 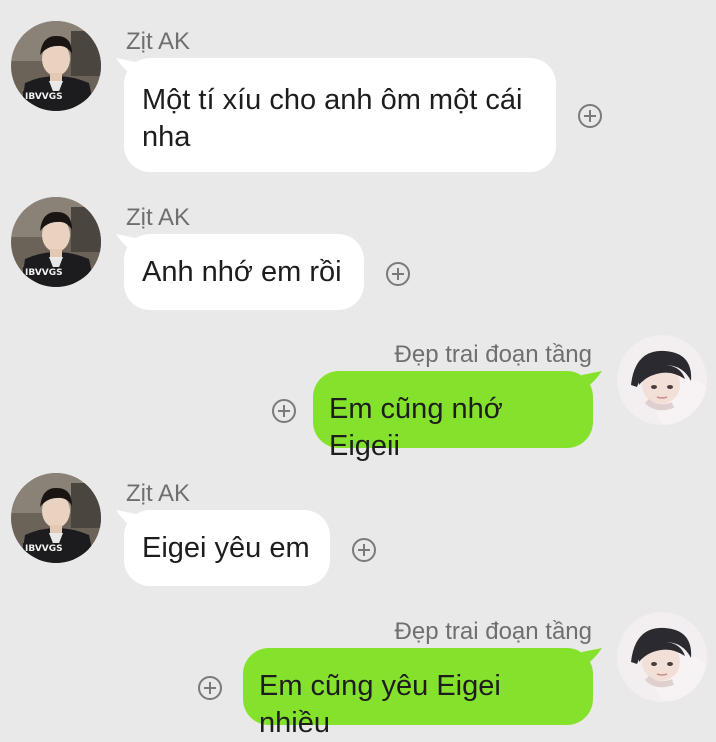 I want to click on message-text: Em cũng yêu Eigei nhiều, so click(x=380, y=704).